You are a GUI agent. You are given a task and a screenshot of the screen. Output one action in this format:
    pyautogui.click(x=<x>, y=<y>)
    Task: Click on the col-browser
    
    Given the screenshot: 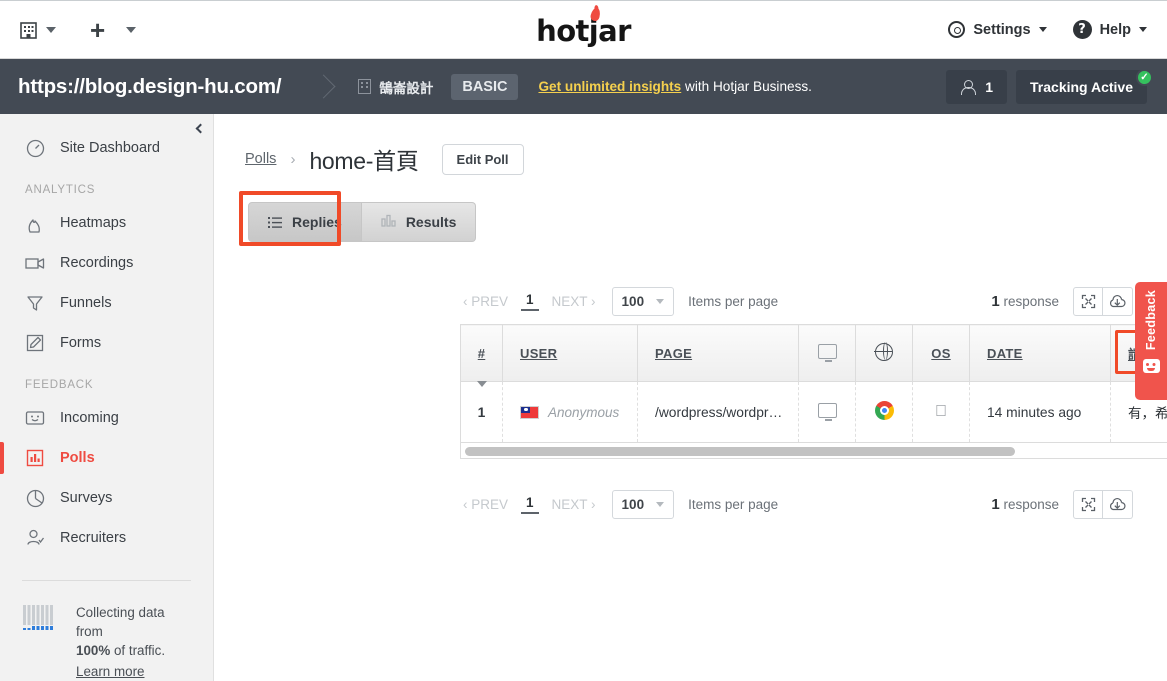 What is the action you would take?
    pyautogui.click(x=884, y=353)
    